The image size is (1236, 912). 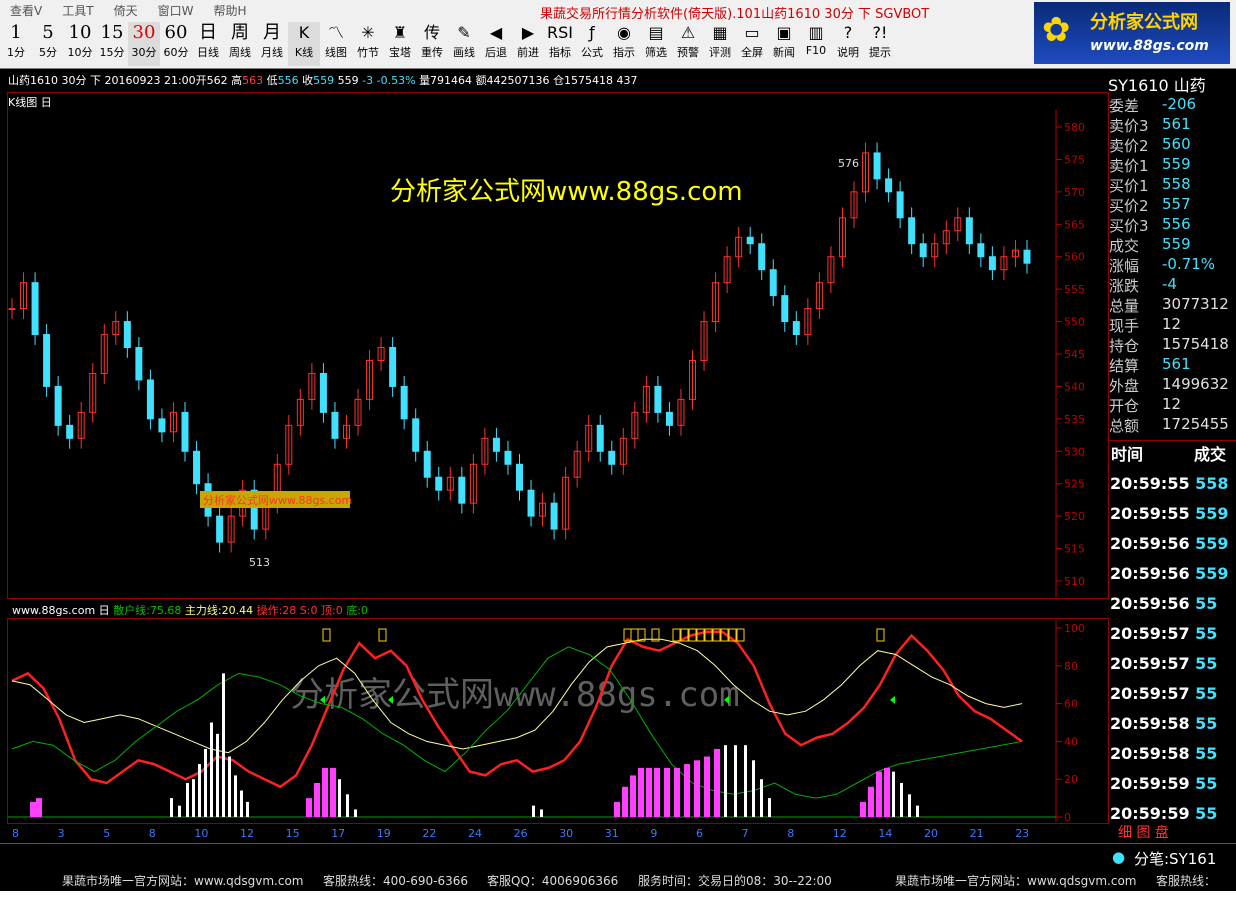 What do you see at coordinates (1124, 286) in the screenshot?
I see `quote-label: 涨跌` at bounding box center [1124, 286].